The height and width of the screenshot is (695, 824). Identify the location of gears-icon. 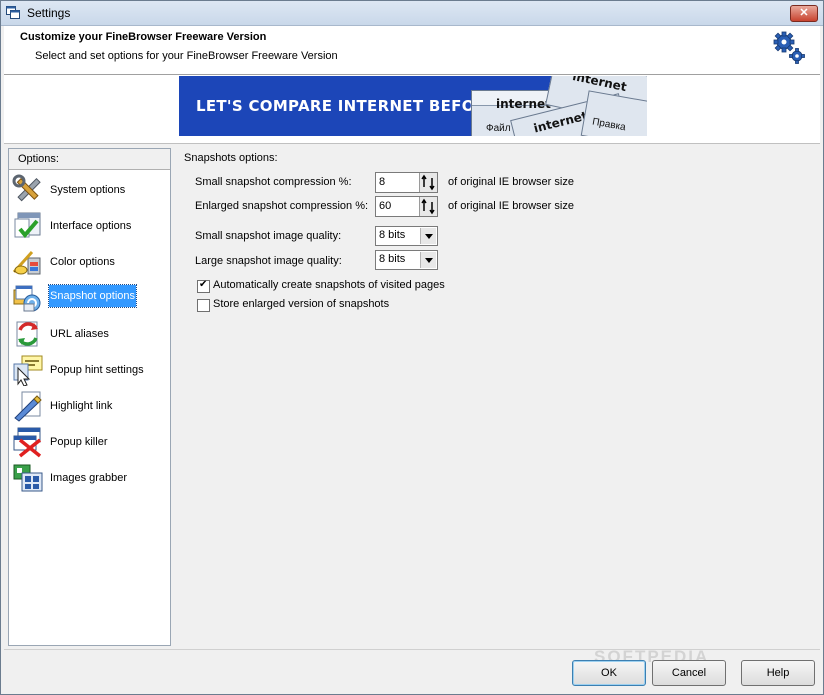
(789, 47).